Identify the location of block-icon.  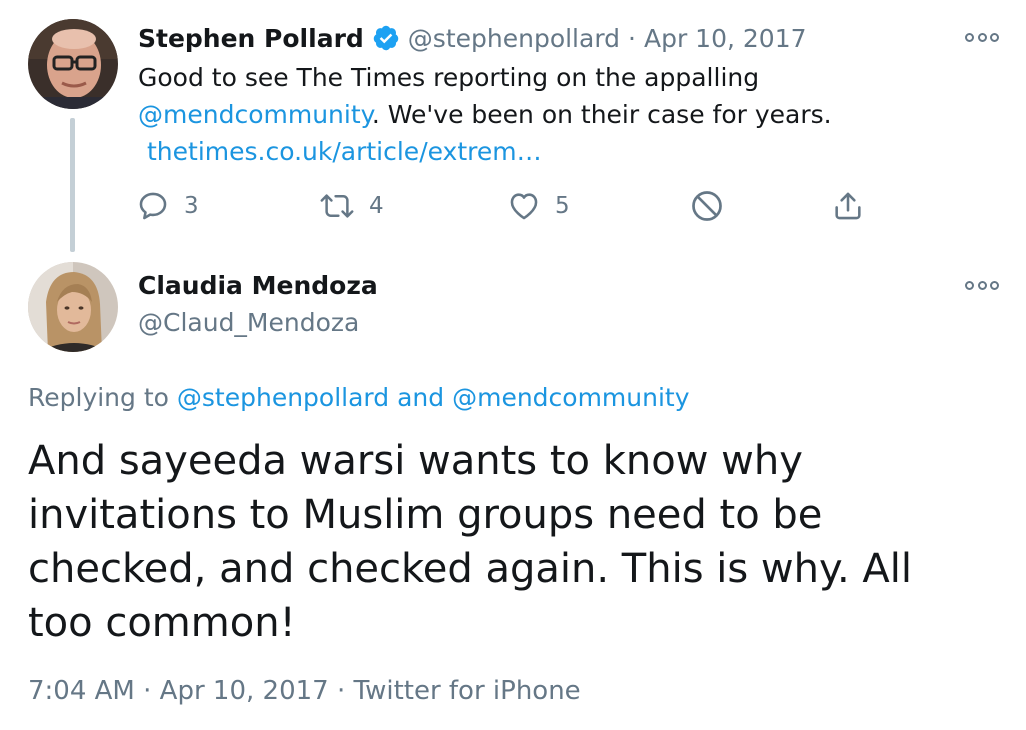
(707, 206).